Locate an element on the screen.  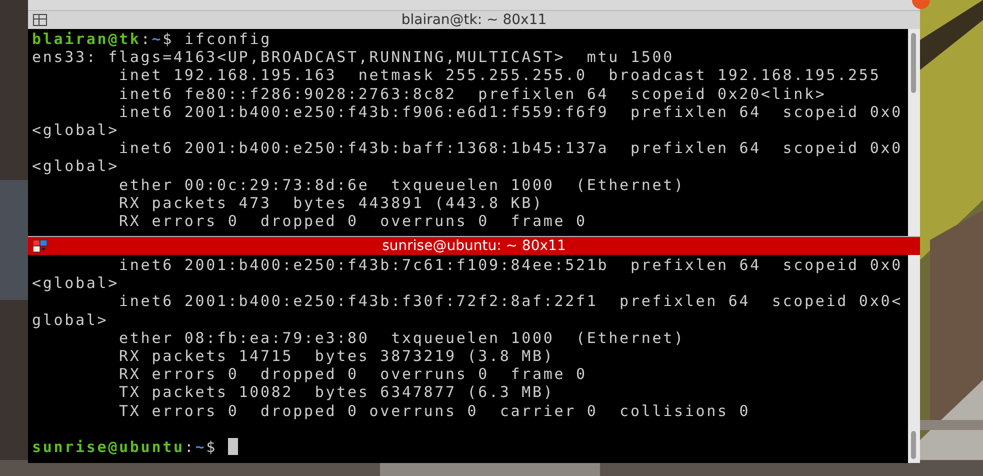
output-line: RX packets 14715 bytes 3873219 (3.8 MB) is located at coordinates (336, 355).